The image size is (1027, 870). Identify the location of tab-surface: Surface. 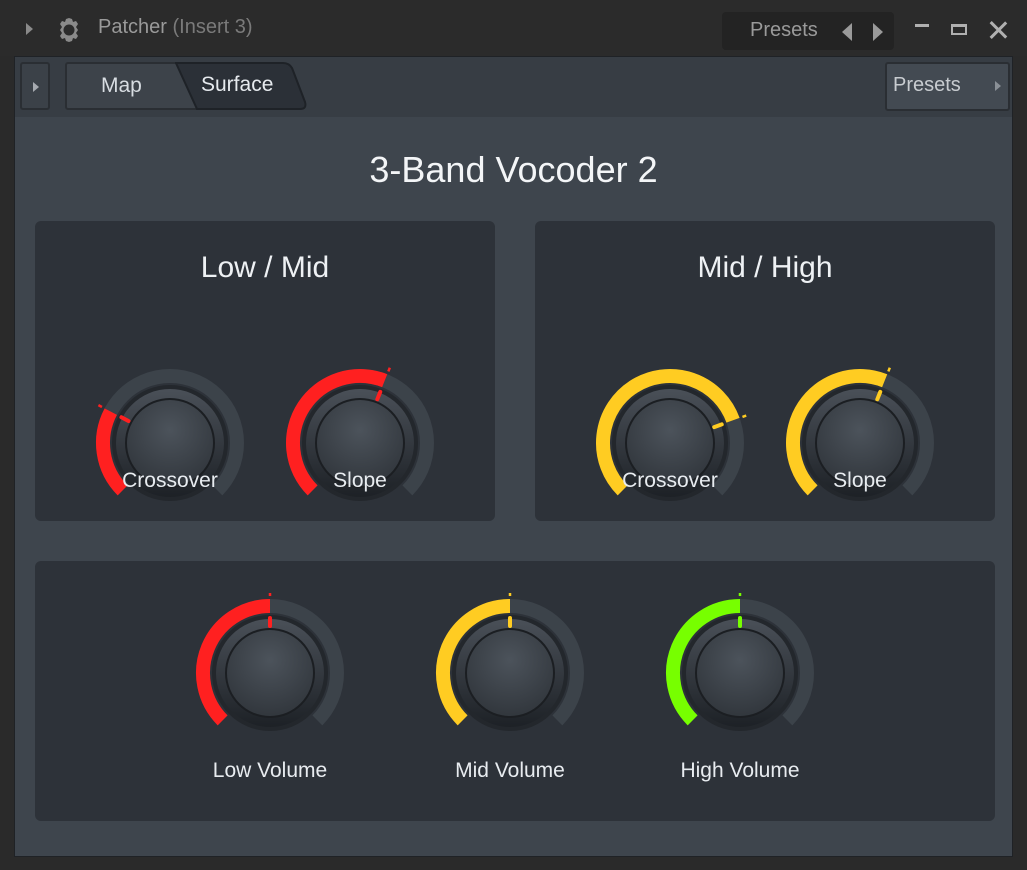
(241, 86).